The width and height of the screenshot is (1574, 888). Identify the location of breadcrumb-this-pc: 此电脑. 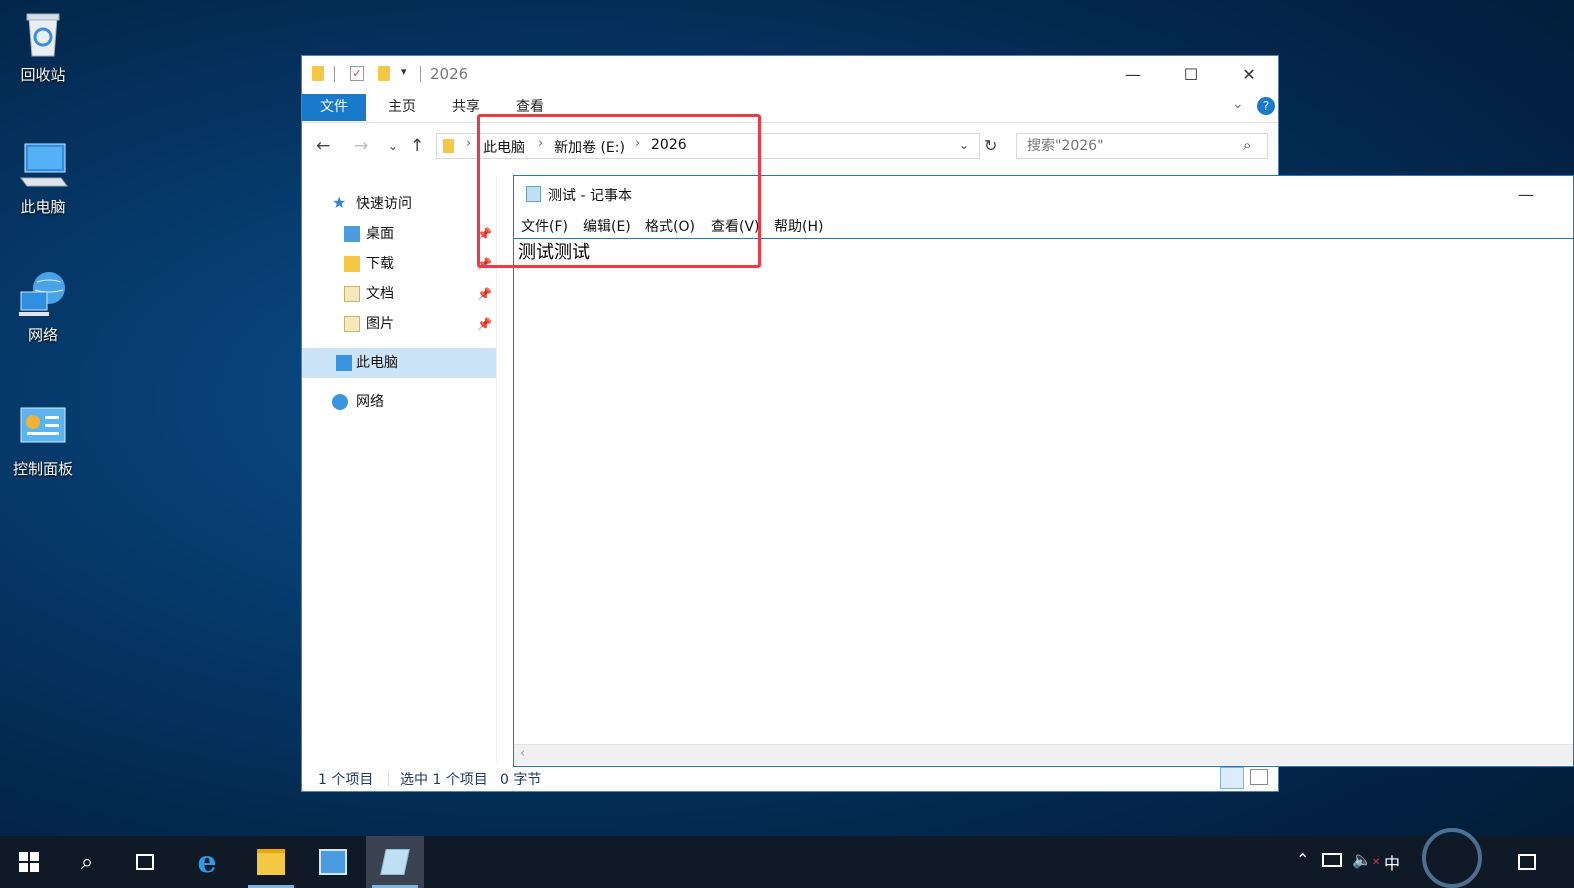
(504, 147).